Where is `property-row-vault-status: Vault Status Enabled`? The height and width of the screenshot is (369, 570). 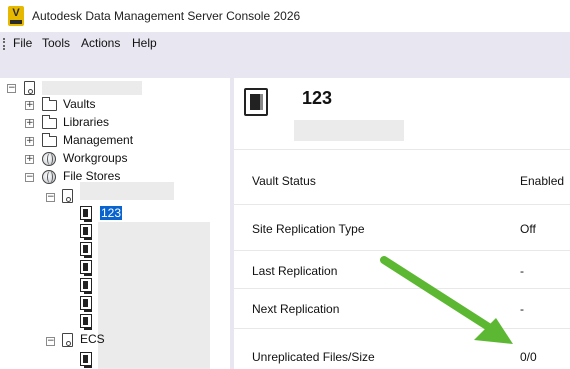
property-row-vault-status: Vault Status Enabled is located at coordinates (402, 181).